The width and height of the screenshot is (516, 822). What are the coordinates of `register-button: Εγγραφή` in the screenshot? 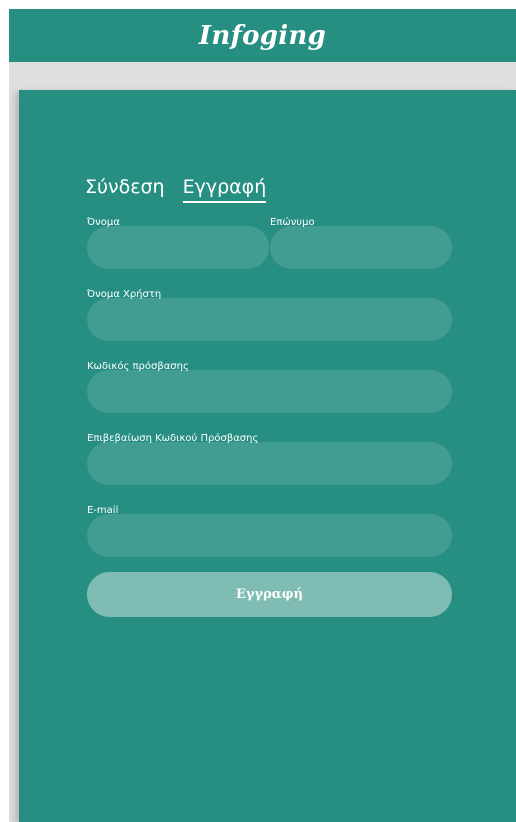 It's located at (269, 594).